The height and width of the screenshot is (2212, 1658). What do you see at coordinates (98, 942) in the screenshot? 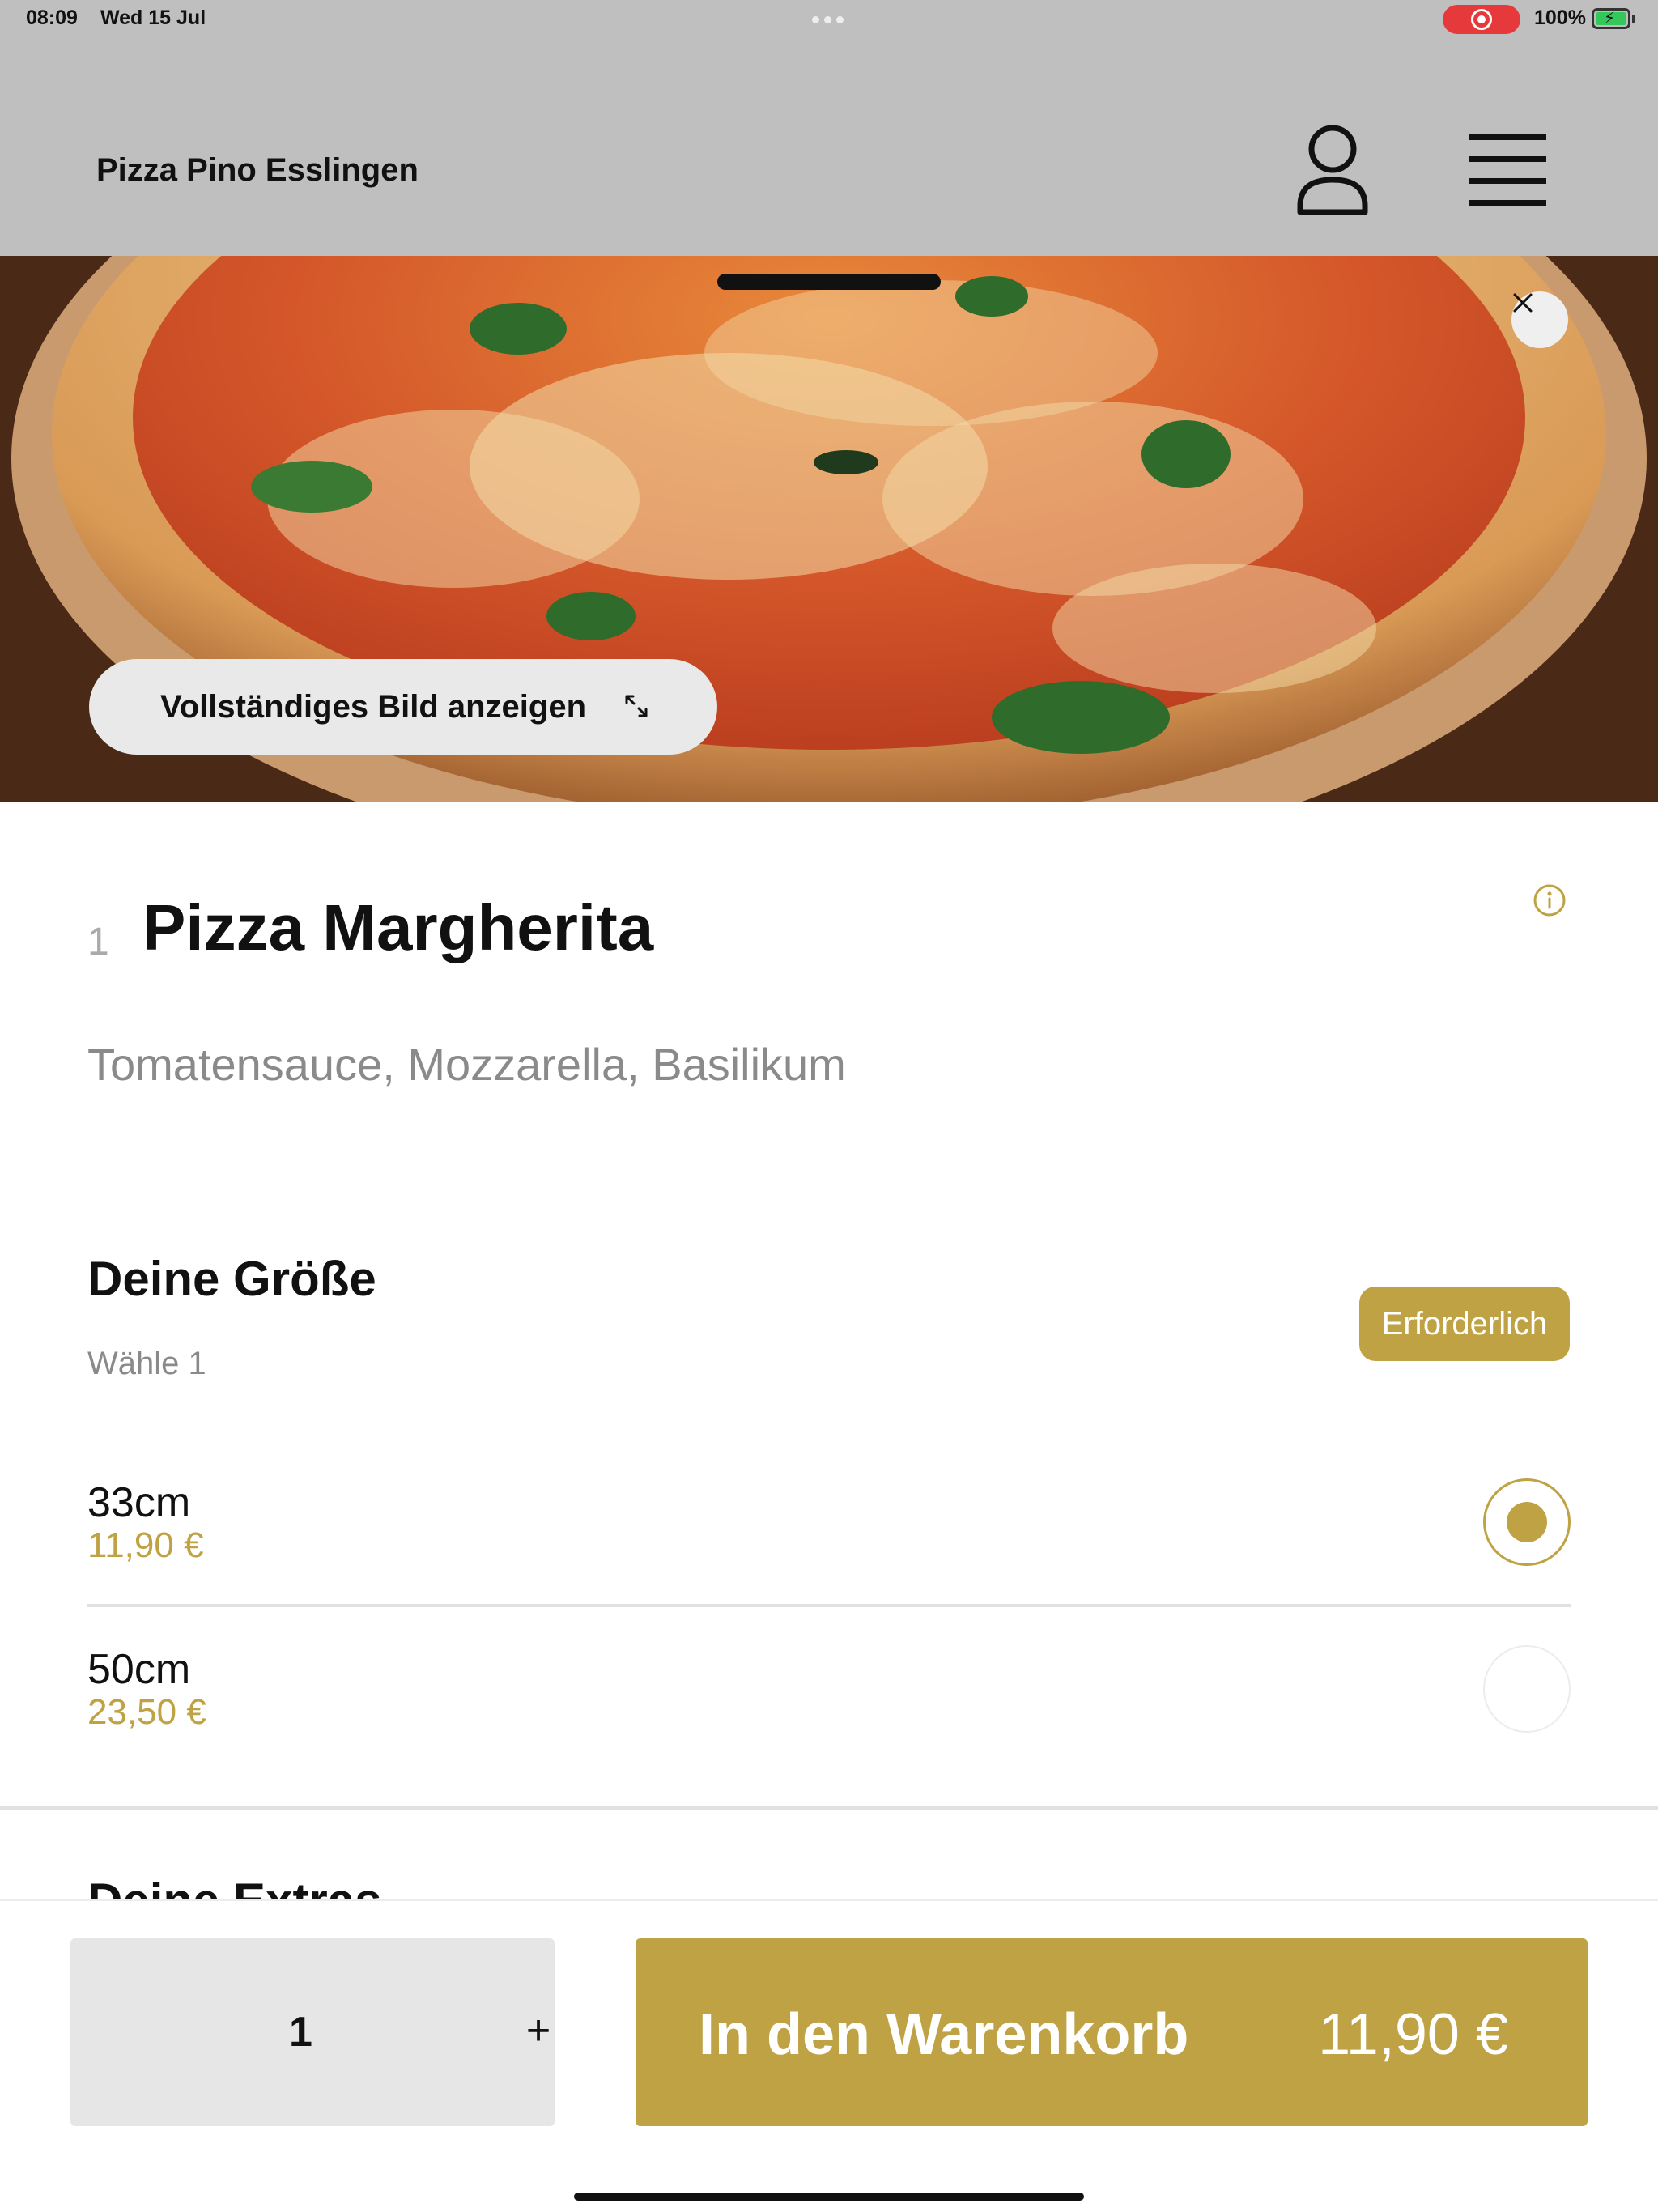
I see `product-number: 1` at bounding box center [98, 942].